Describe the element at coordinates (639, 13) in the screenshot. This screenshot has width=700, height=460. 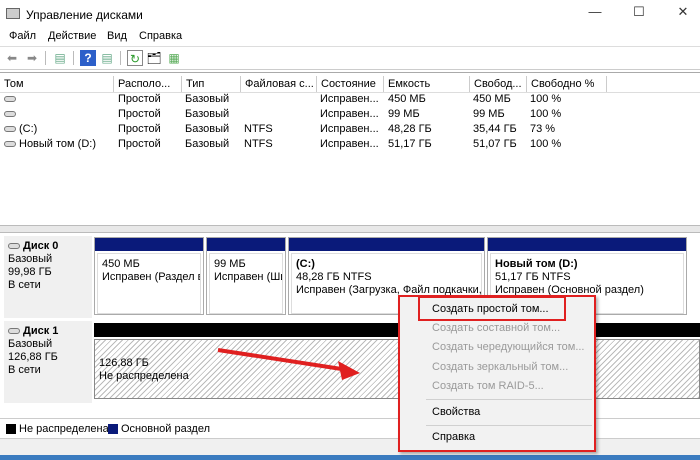
I see `maximize-button: ☐` at that location.